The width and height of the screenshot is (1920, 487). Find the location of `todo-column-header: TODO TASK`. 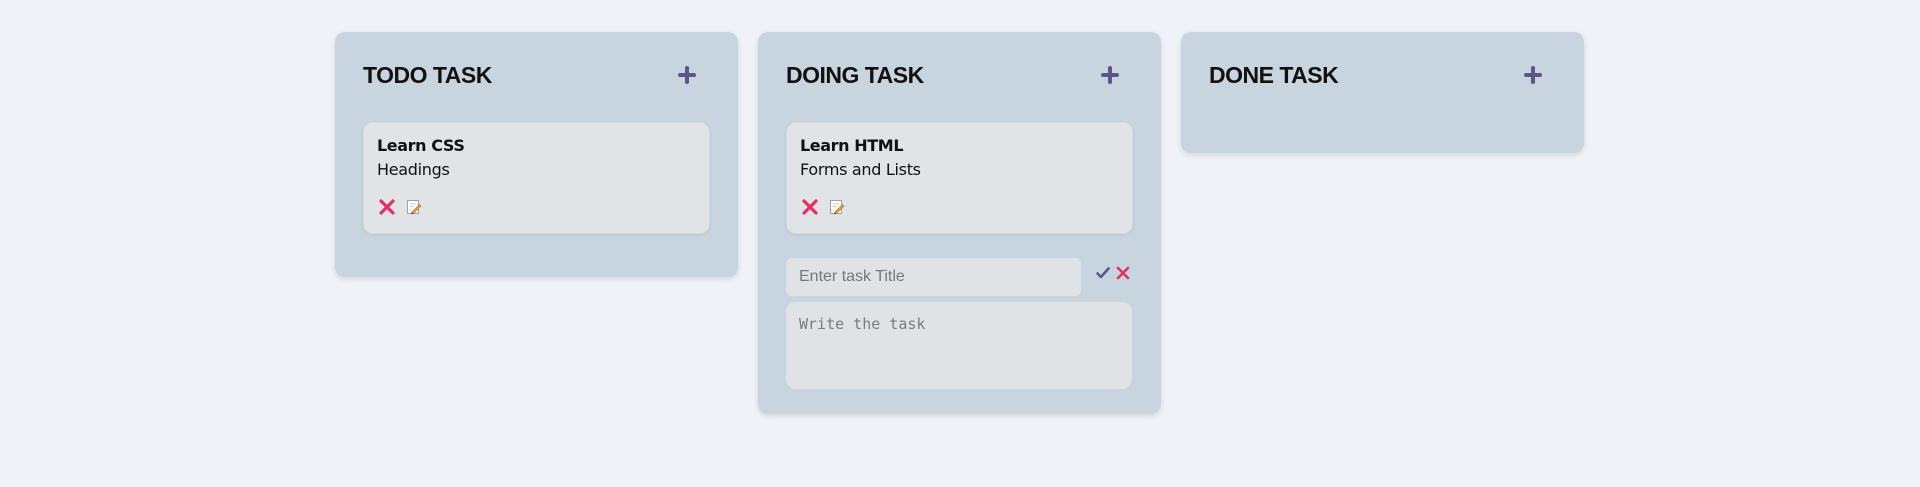

todo-column-header: TODO TASK is located at coordinates (536, 75).